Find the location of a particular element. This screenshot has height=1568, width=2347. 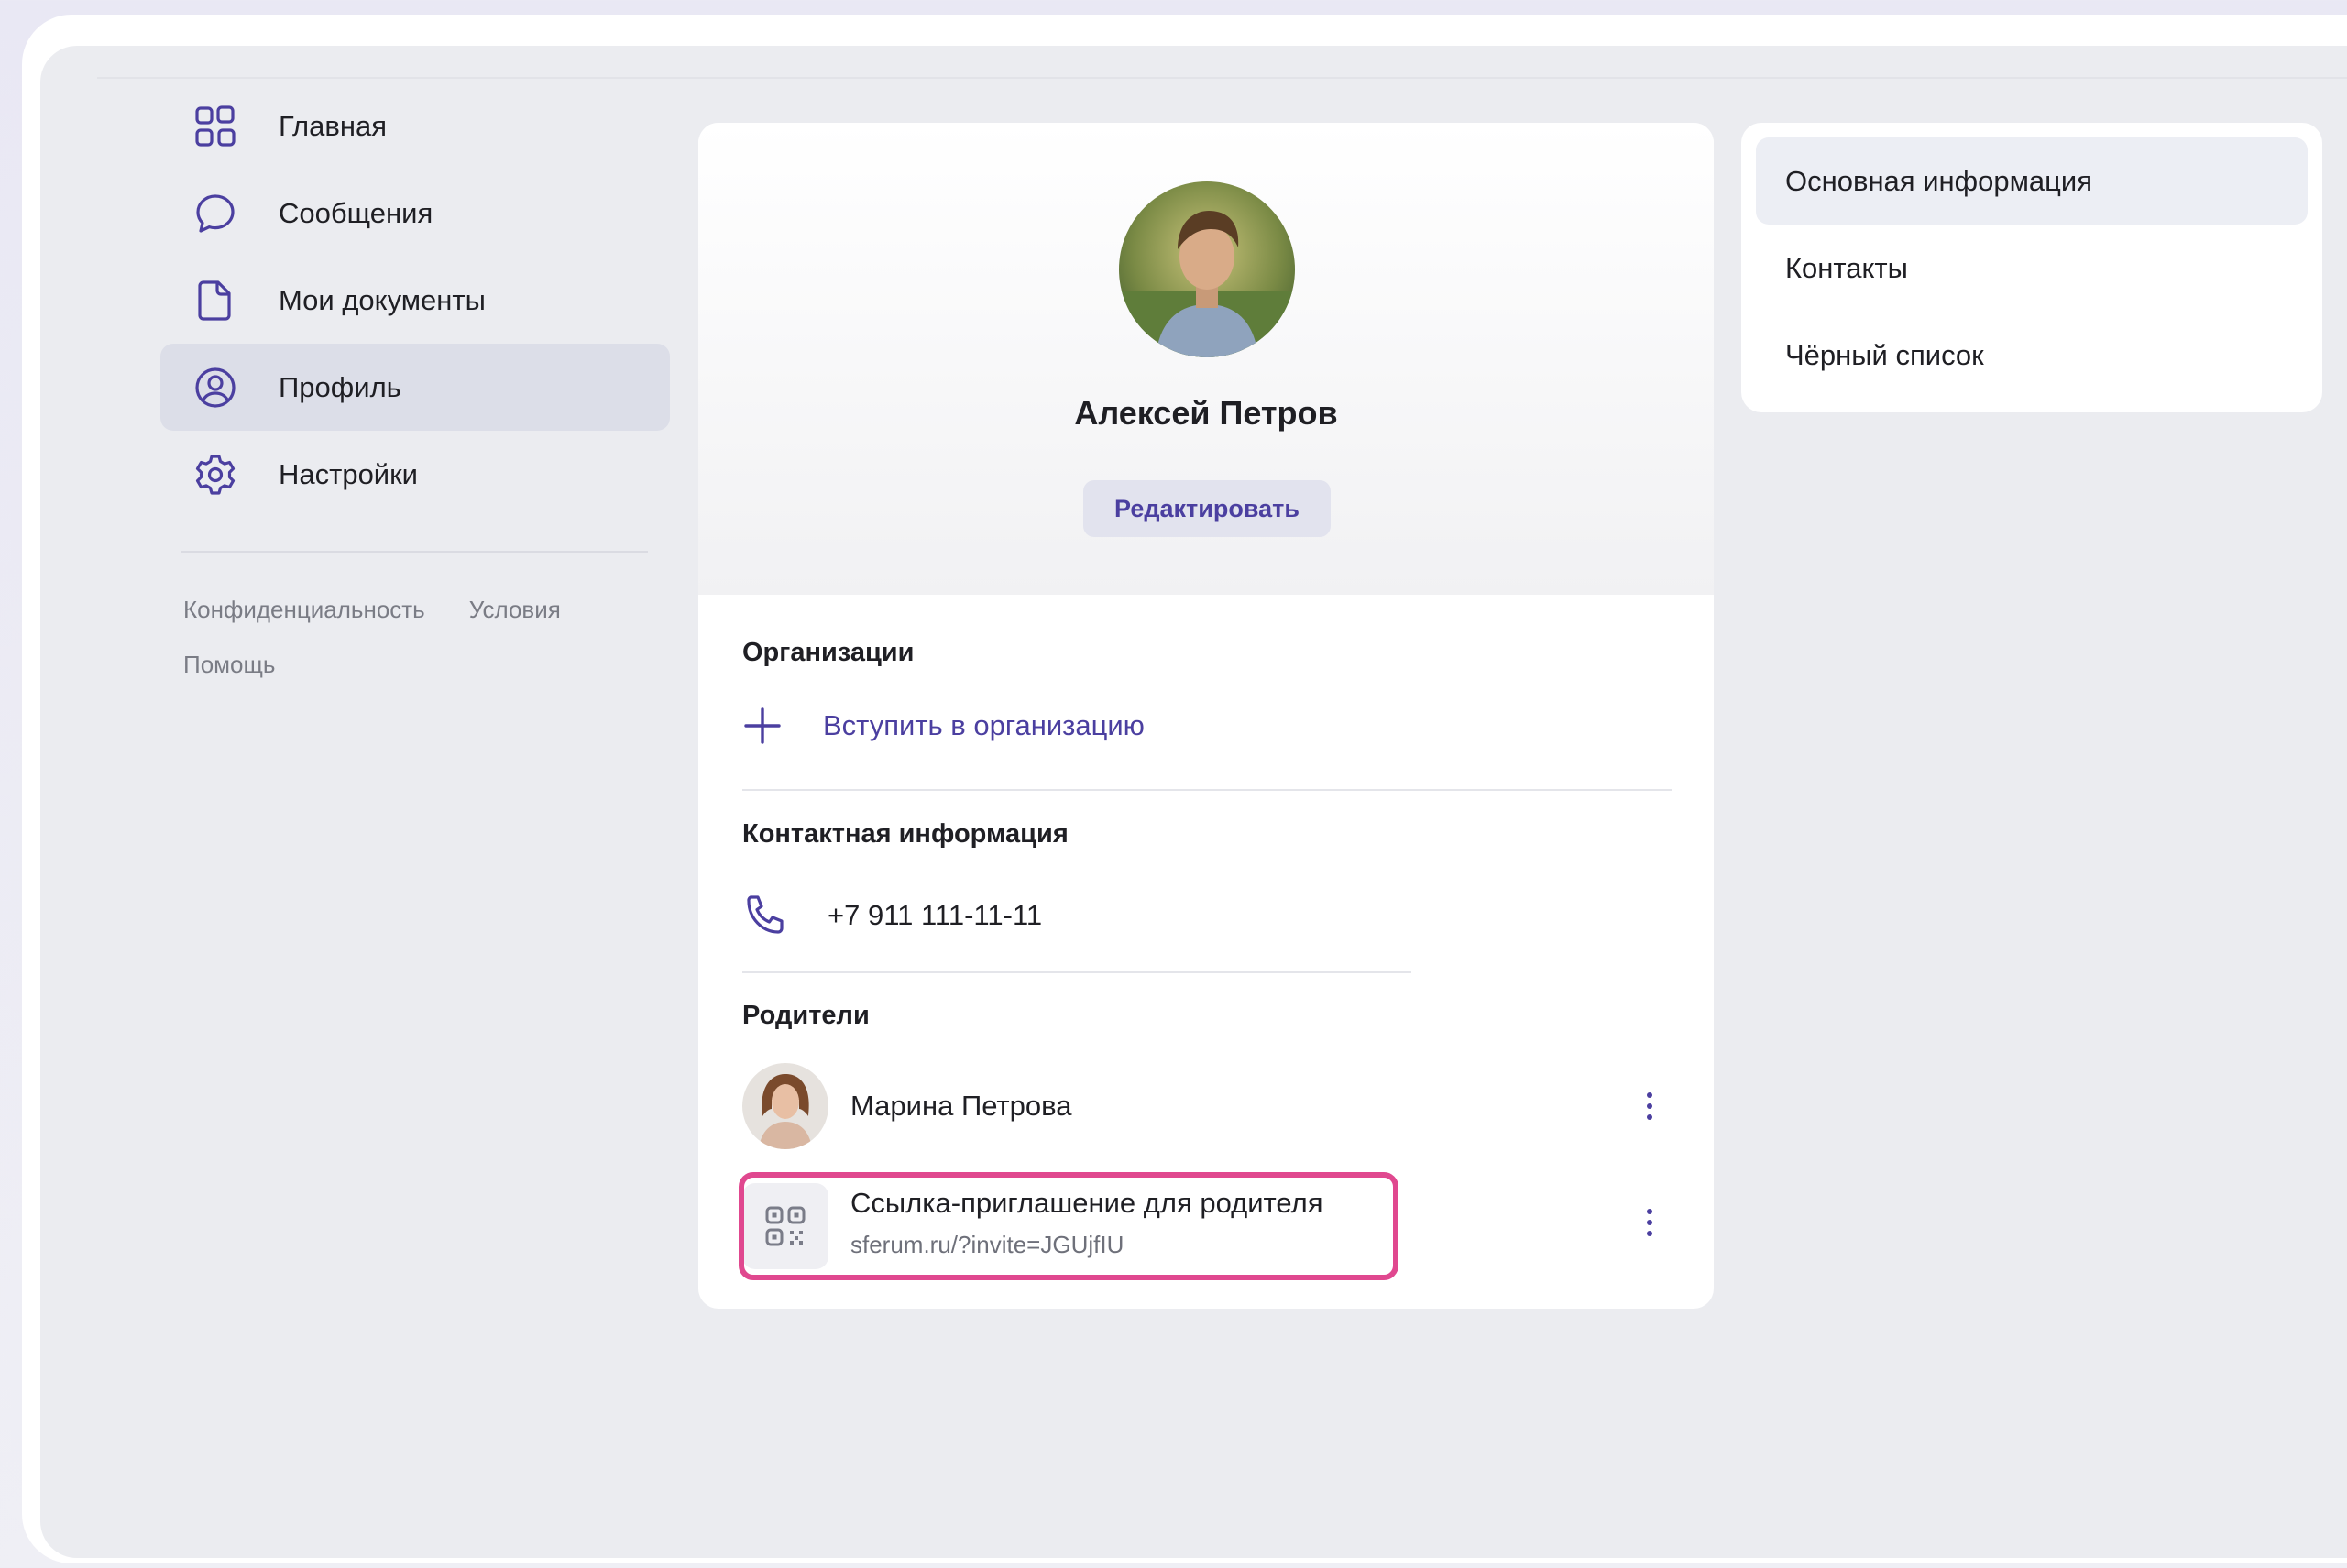

avatar is located at coordinates (1207, 269).